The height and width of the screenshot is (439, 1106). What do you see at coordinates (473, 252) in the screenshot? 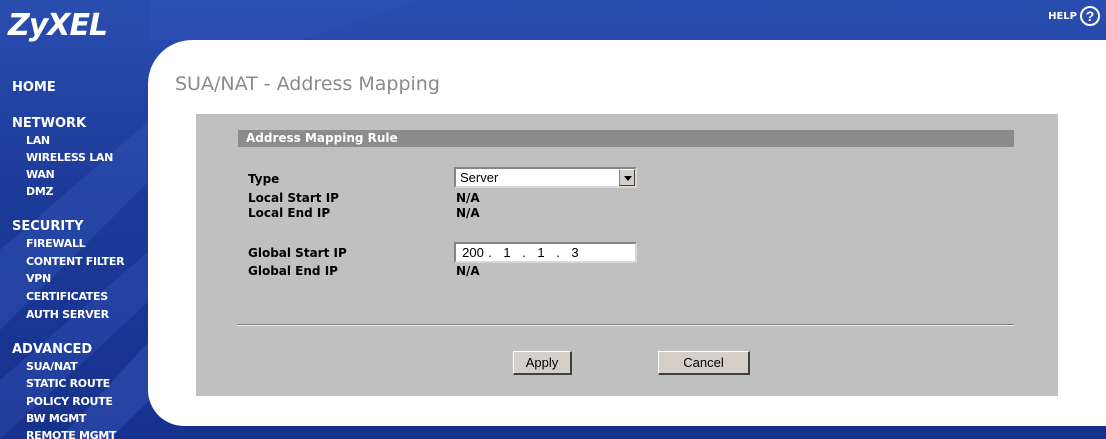
I see `ip-octet-1: 200` at bounding box center [473, 252].